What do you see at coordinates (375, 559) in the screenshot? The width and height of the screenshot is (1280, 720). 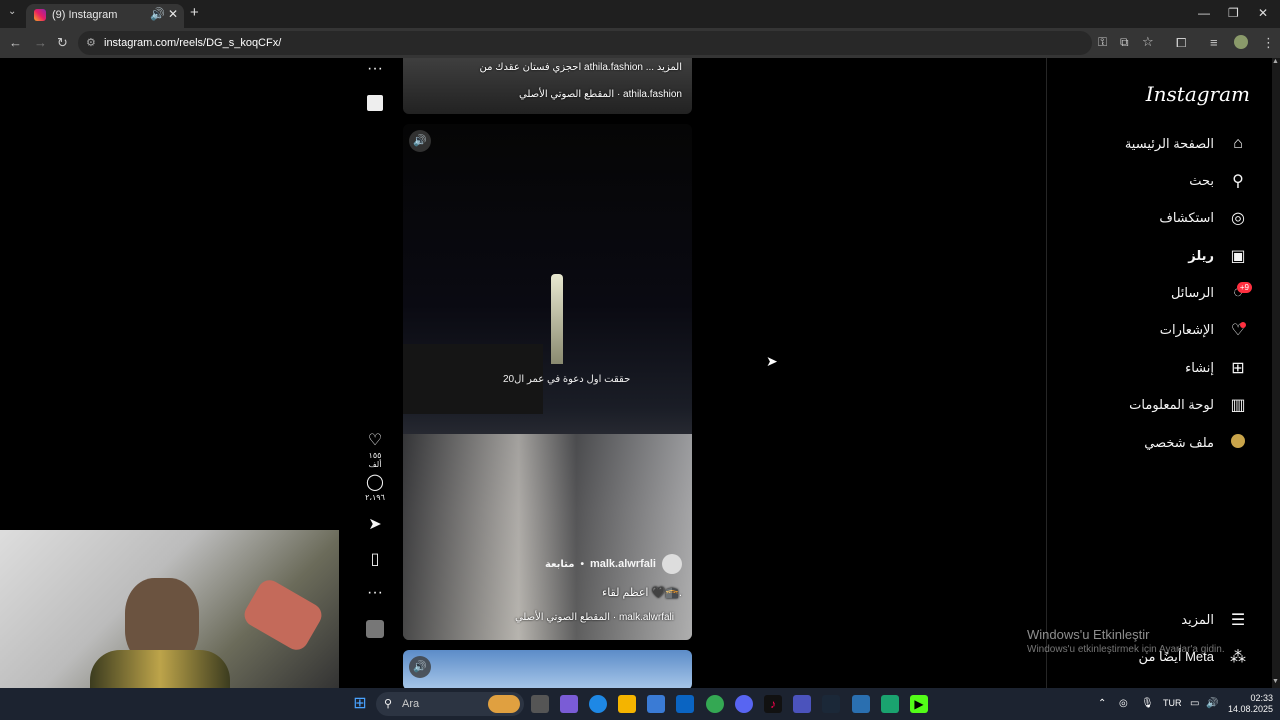 I see `save-icon: ▯` at bounding box center [375, 559].